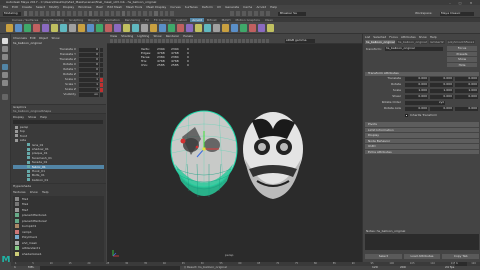 Image resolution: width=480 pixels, height=270 pixels. I want to click on channel-row: Translate Z0, so click(58, 60).